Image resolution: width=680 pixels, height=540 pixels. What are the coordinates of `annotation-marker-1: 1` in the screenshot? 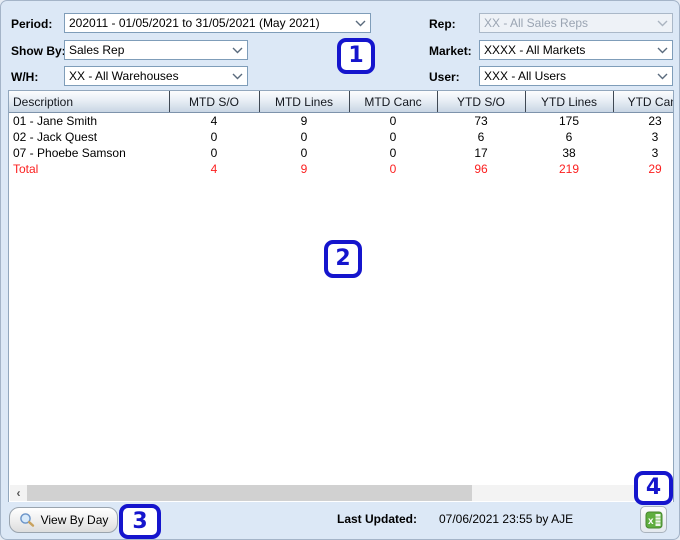 It's located at (356, 56).